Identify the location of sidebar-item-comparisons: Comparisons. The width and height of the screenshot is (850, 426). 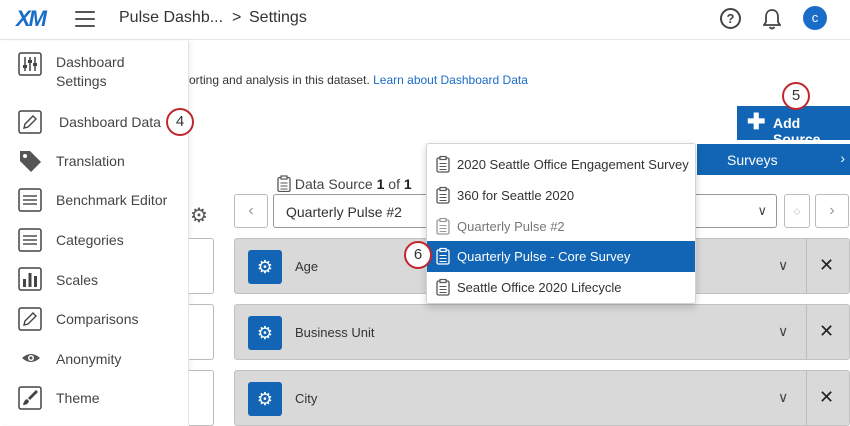
(94, 325).